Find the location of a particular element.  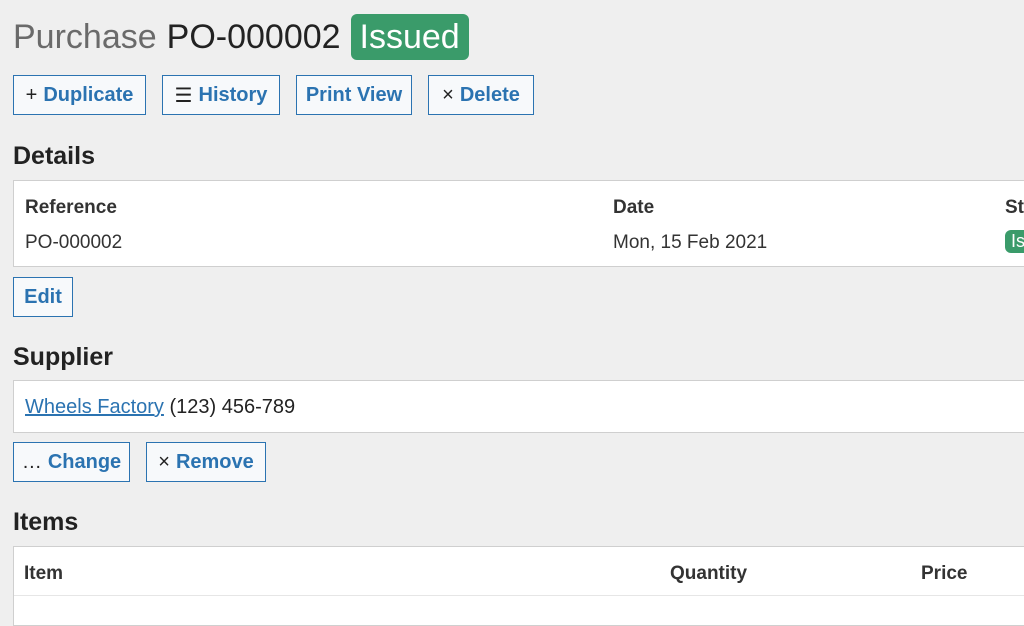

column-header-item: Item is located at coordinates (43, 574).